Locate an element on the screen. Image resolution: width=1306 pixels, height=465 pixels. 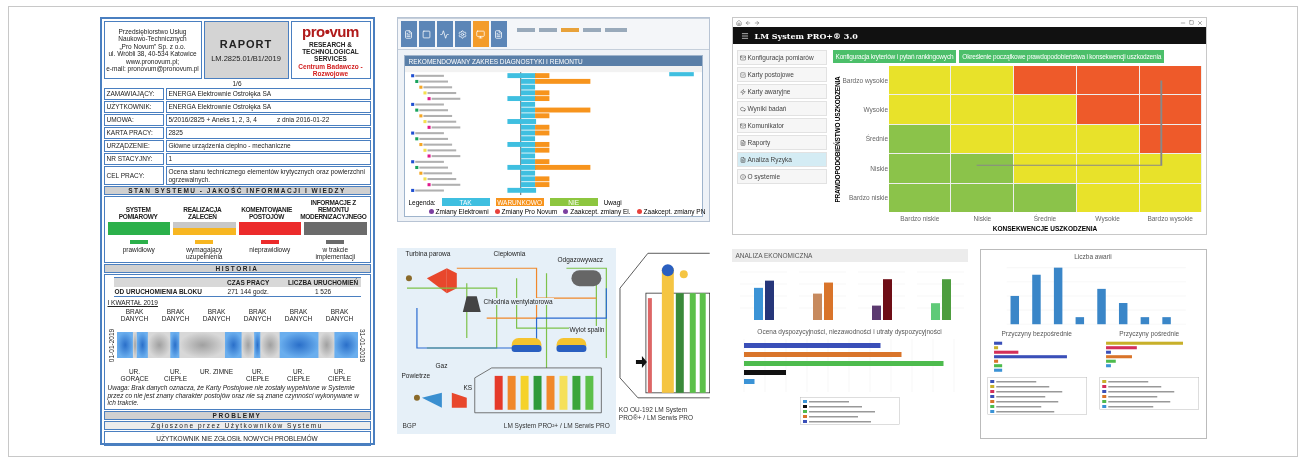
monitor-icon is located at coordinates (480, 34).